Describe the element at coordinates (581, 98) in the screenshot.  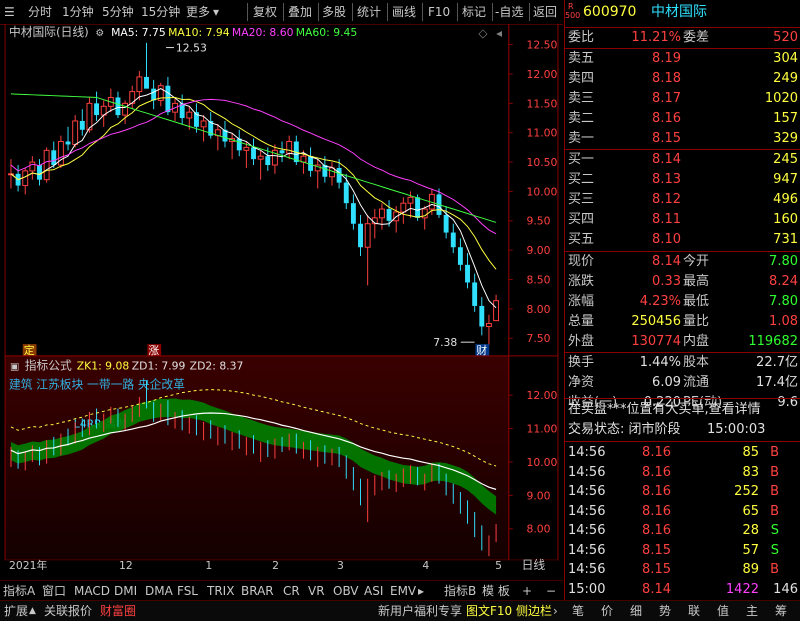
I see `sell-label: 卖三` at that location.